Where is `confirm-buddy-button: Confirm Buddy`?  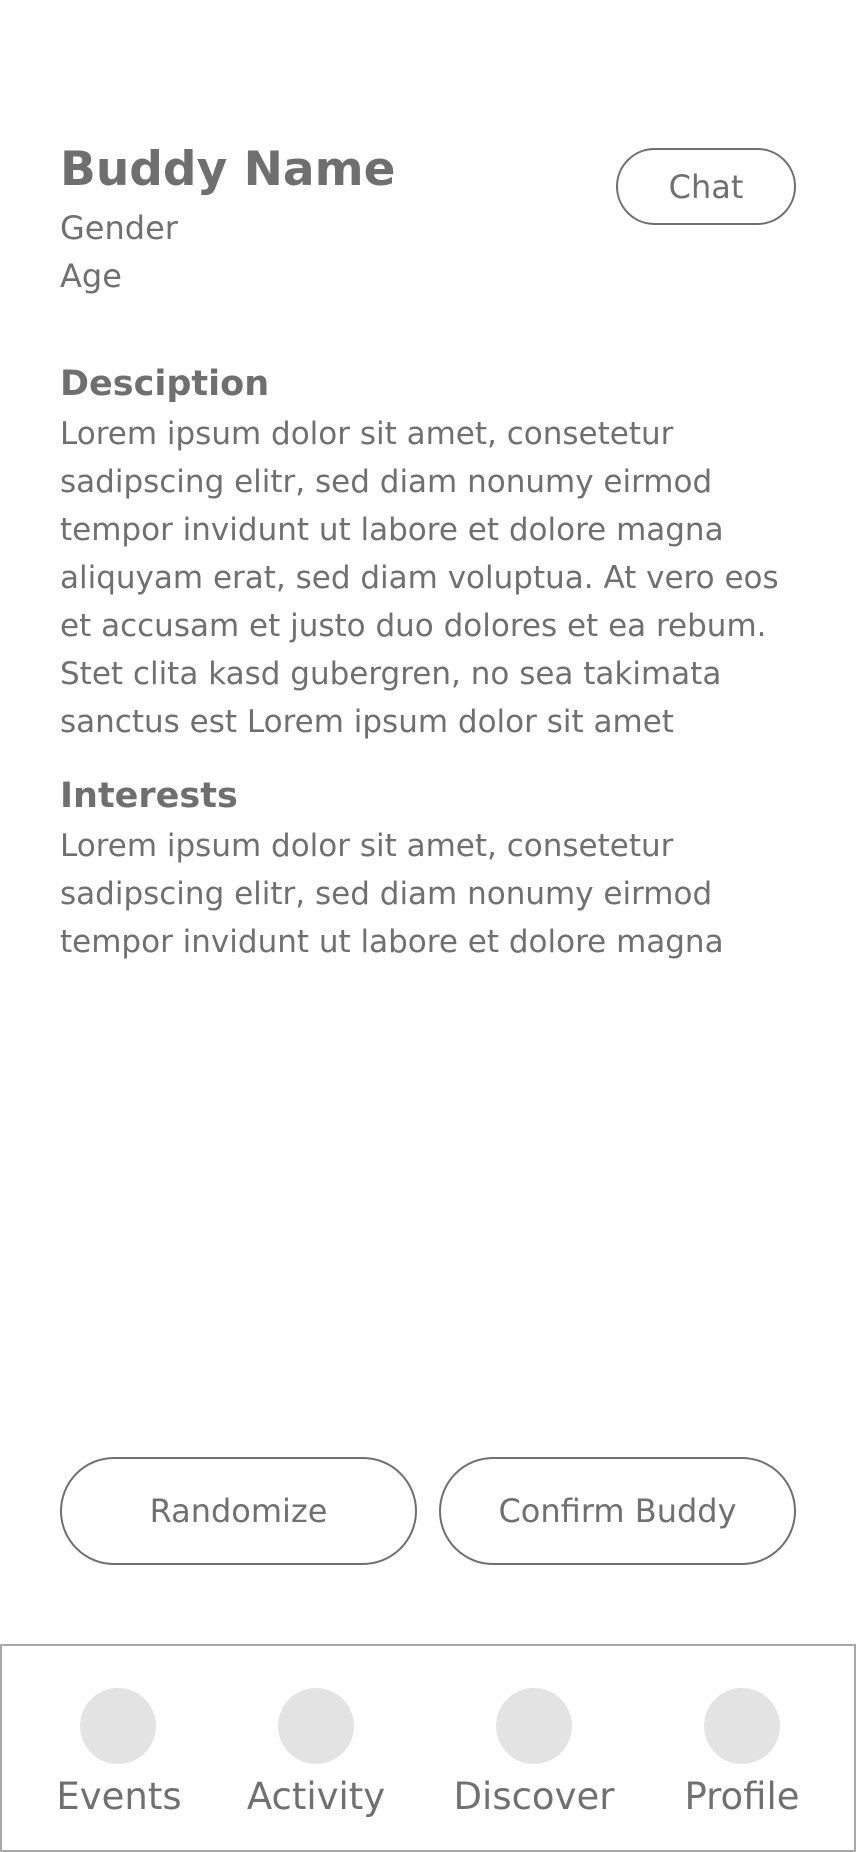 confirm-buddy-button: Confirm Buddy is located at coordinates (617, 1511).